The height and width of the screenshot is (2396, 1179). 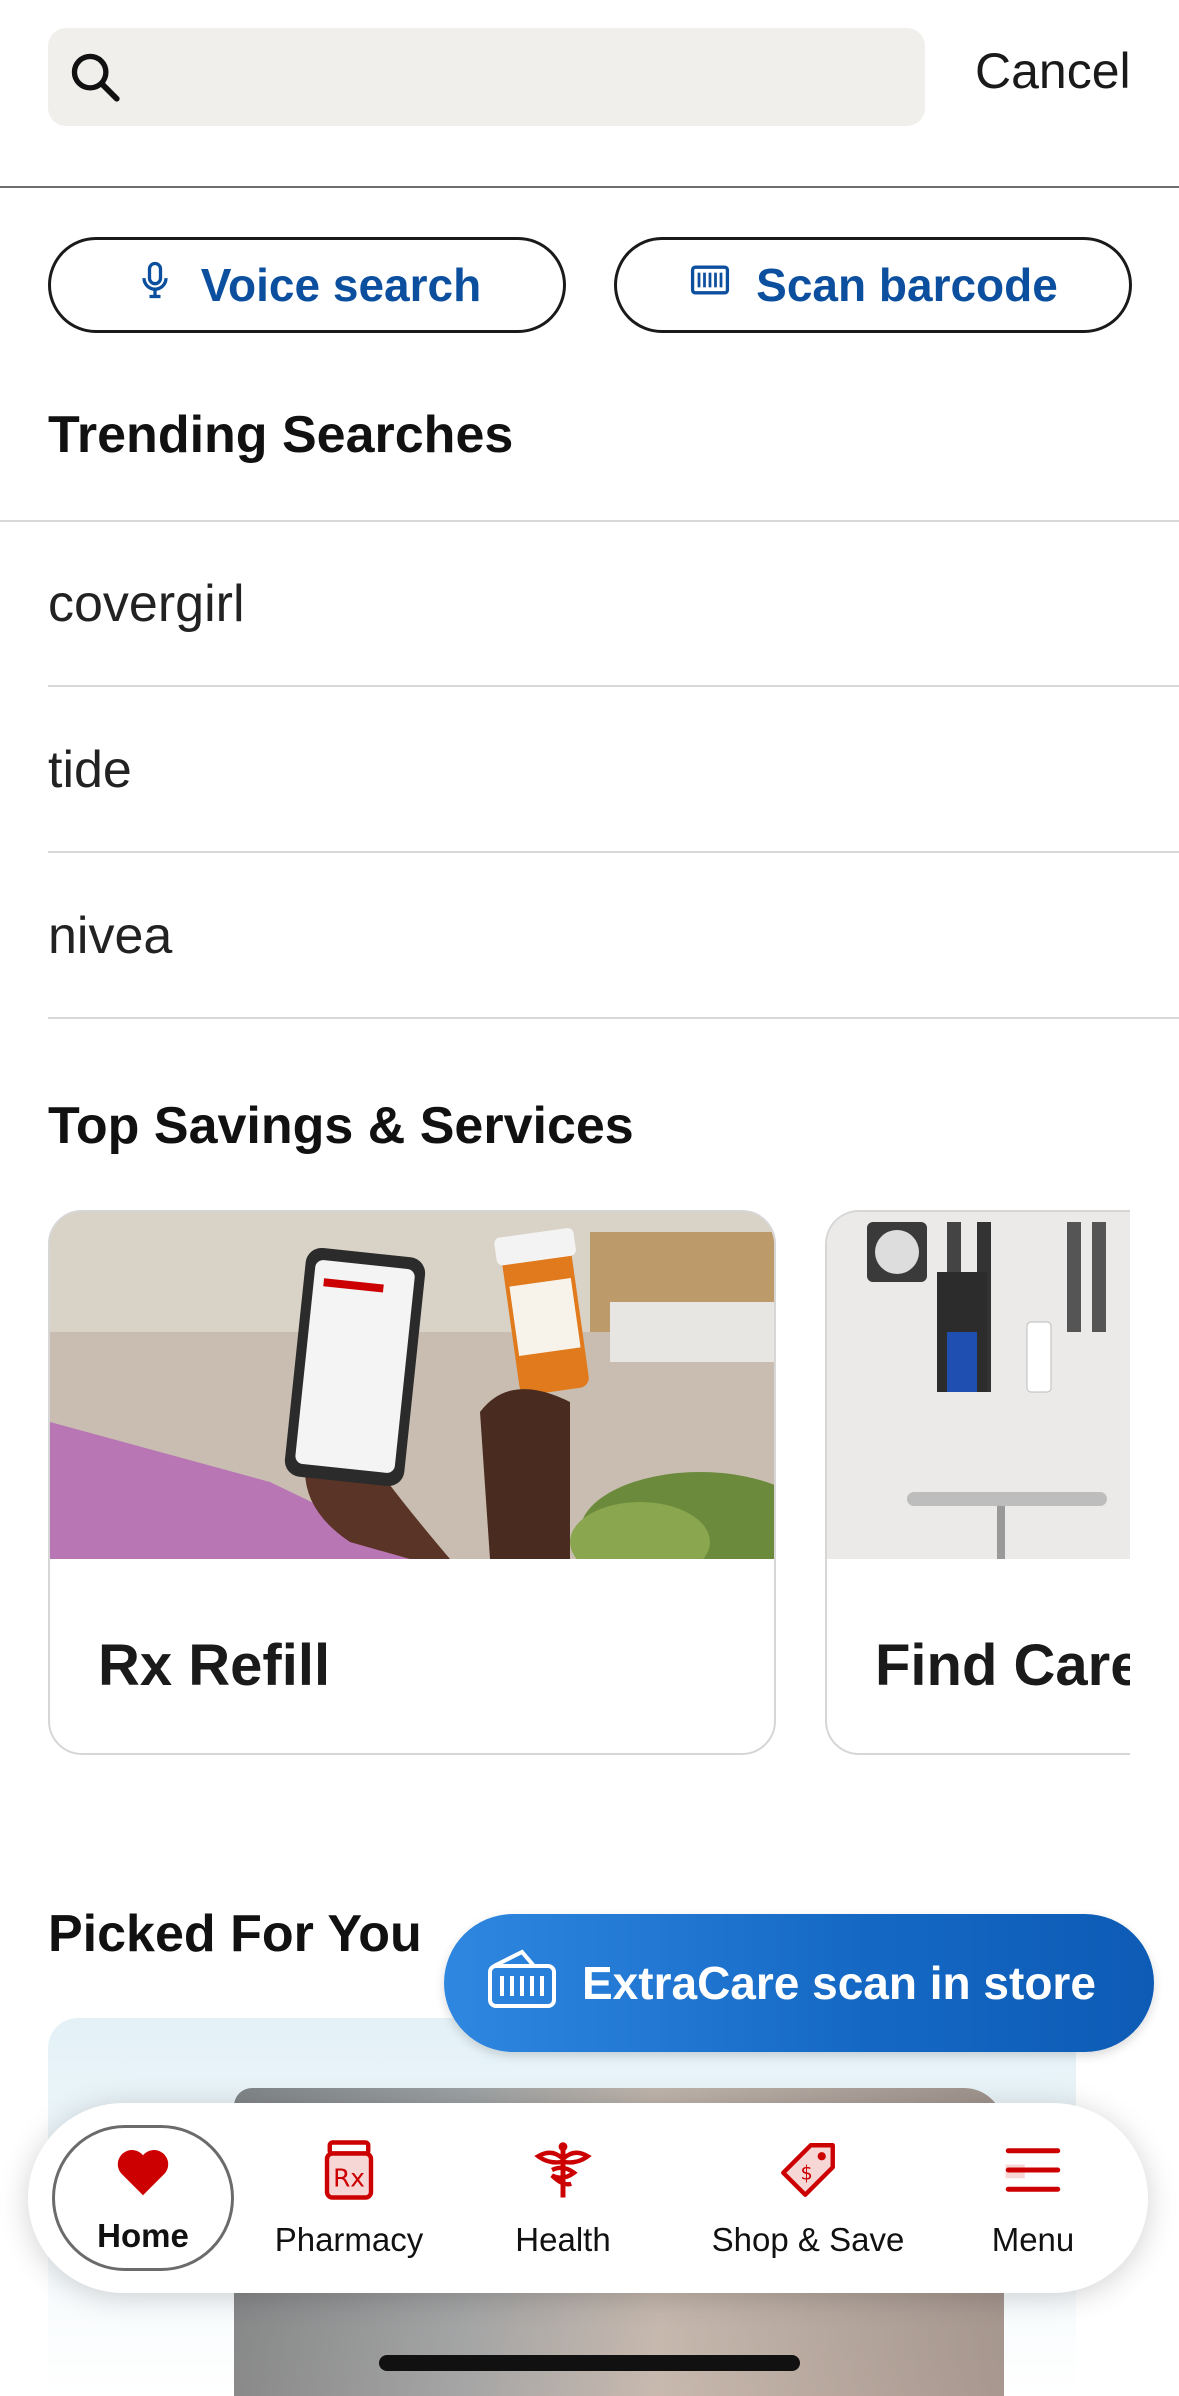 I want to click on voice-search-button: Voice search, so click(x=307, y=285).